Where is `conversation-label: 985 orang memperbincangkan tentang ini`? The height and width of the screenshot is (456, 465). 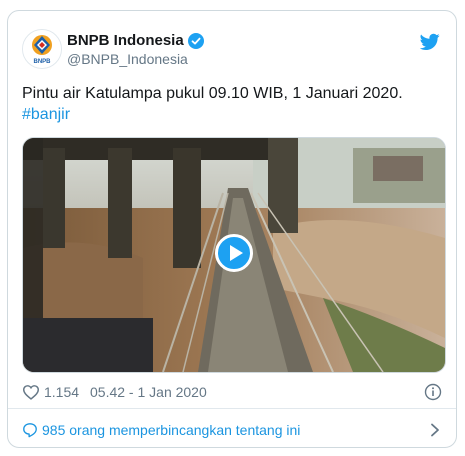 conversation-label: 985 orang memperbincangkan tentang ini is located at coordinates (171, 430).